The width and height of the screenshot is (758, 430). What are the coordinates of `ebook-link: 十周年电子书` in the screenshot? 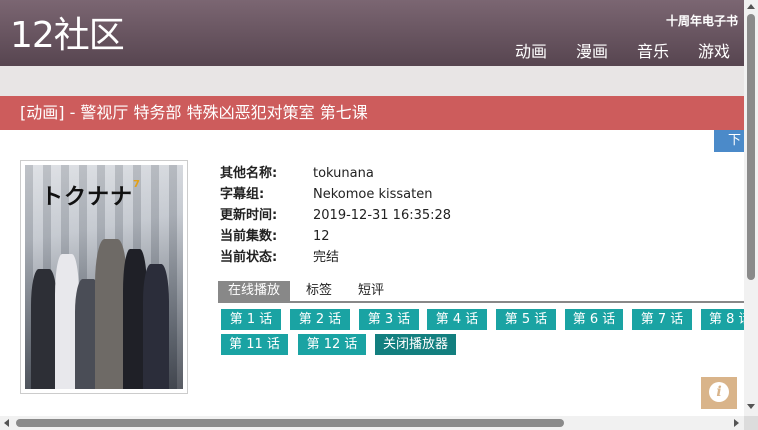 It's located at (702, 20).